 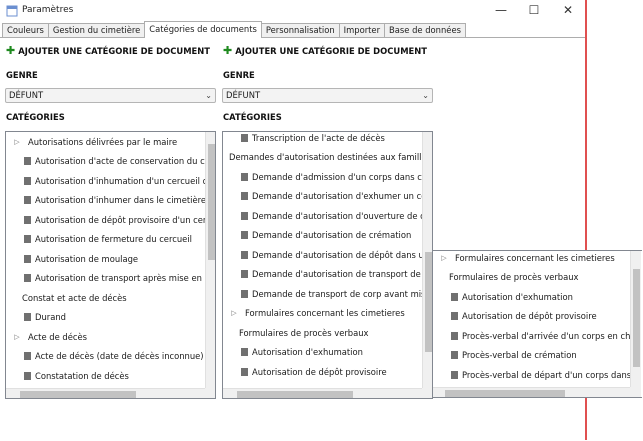 I want to click on tree-item-label: Formulaires de procès verbaux, so click(x=514, y=277).